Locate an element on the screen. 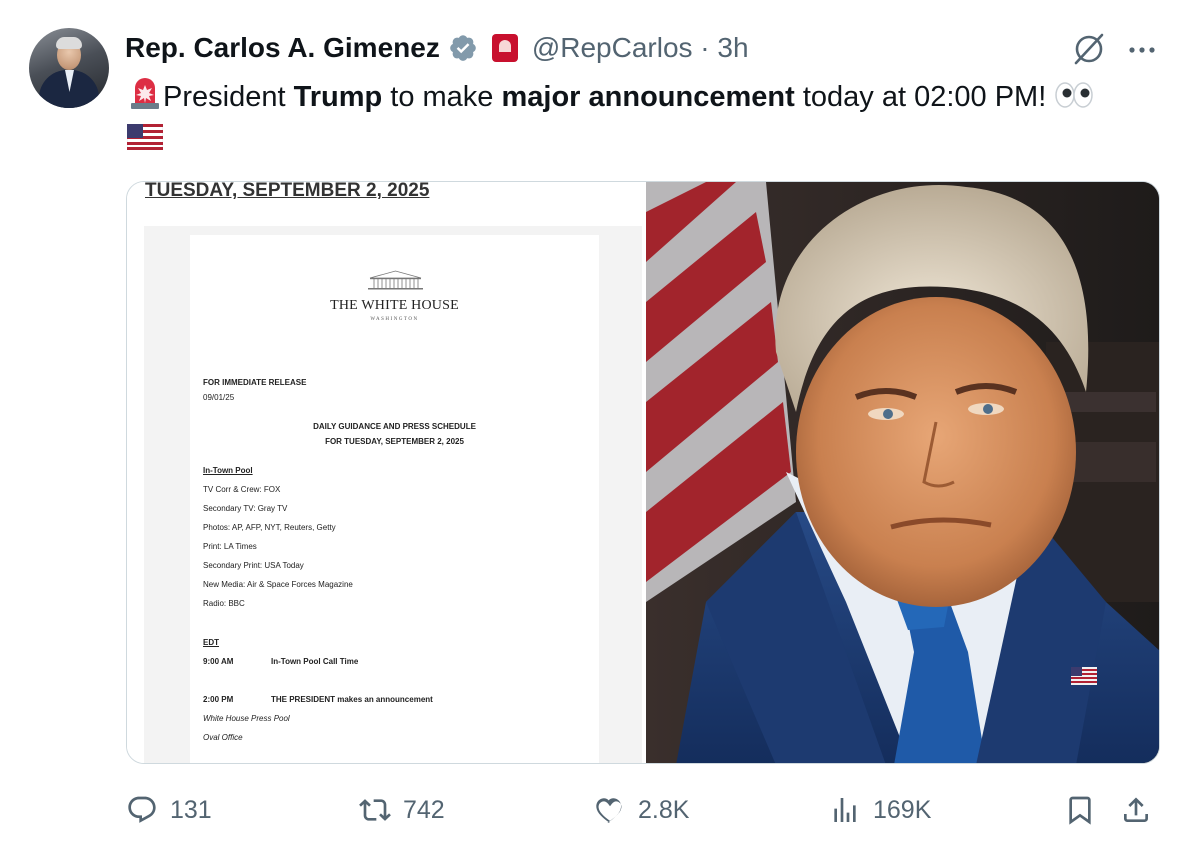 Image resolution: width=1194 pixels, height=854 pixels. tweet-text-bold-trump: Trump is located at coordinates (338, 97).